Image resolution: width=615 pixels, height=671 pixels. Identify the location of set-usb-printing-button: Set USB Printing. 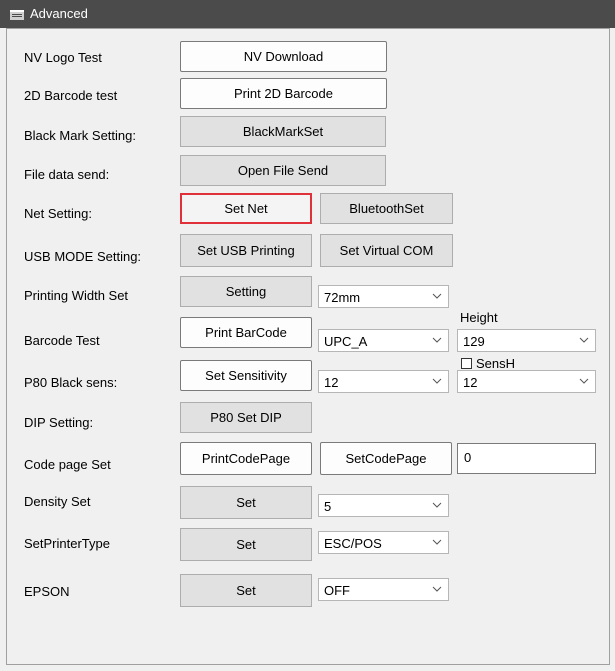
(246, 250).